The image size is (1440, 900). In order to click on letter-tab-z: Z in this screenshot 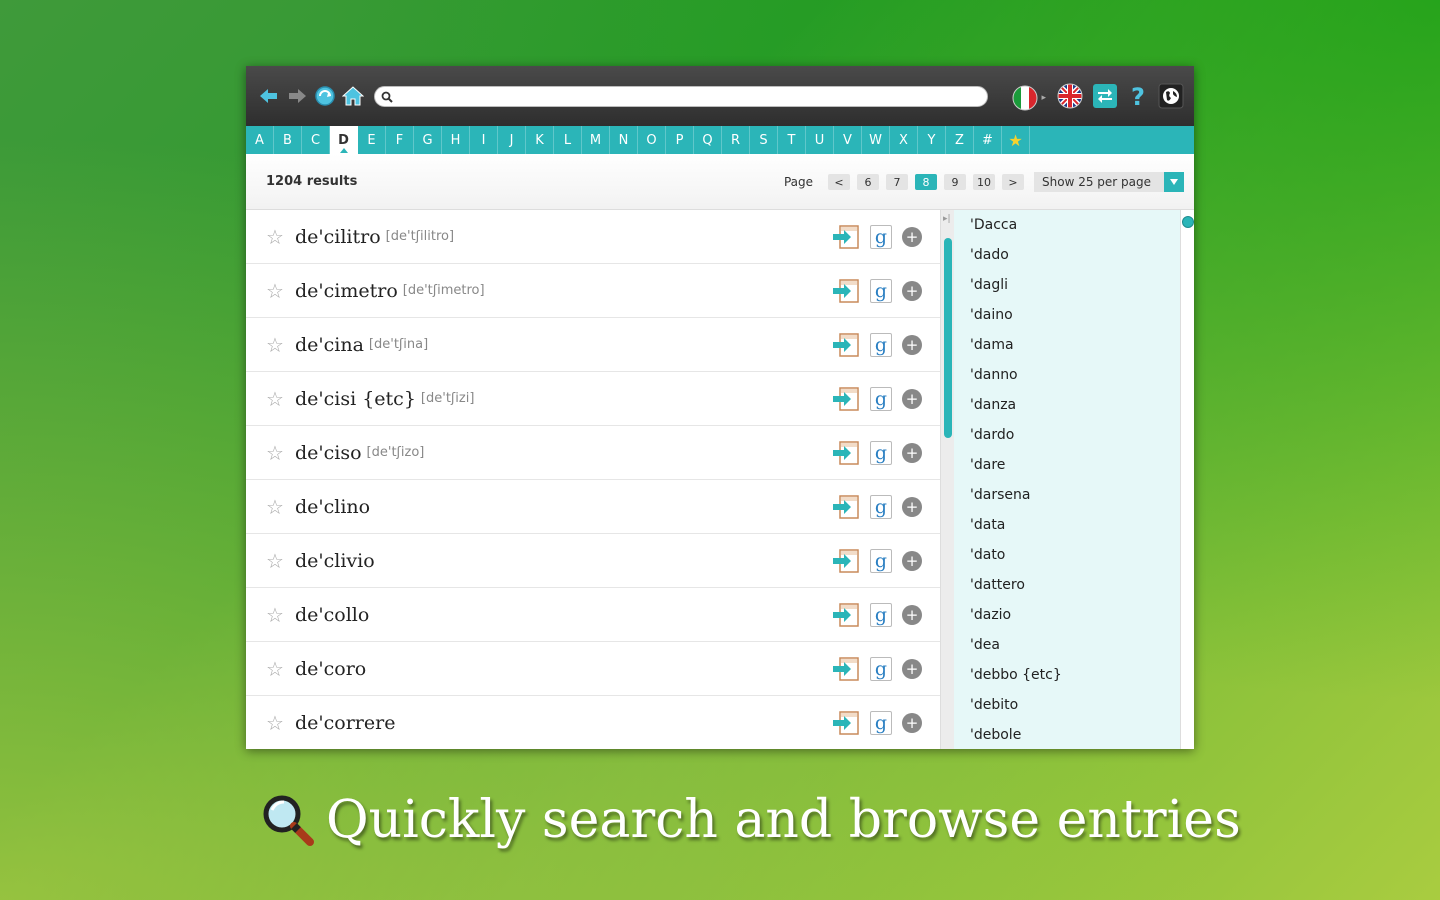, I will do `click(960, 140)`.